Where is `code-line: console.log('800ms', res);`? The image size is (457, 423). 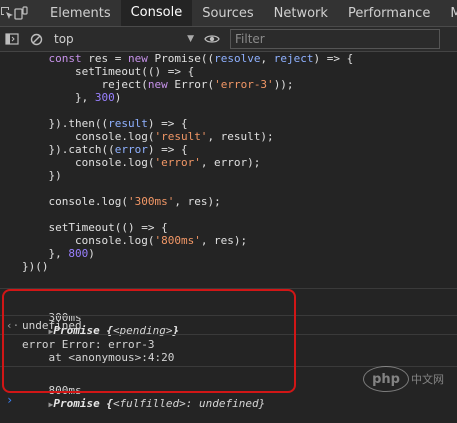
code-line: console.log('800ms', res); is located at coordinates (228, 240).